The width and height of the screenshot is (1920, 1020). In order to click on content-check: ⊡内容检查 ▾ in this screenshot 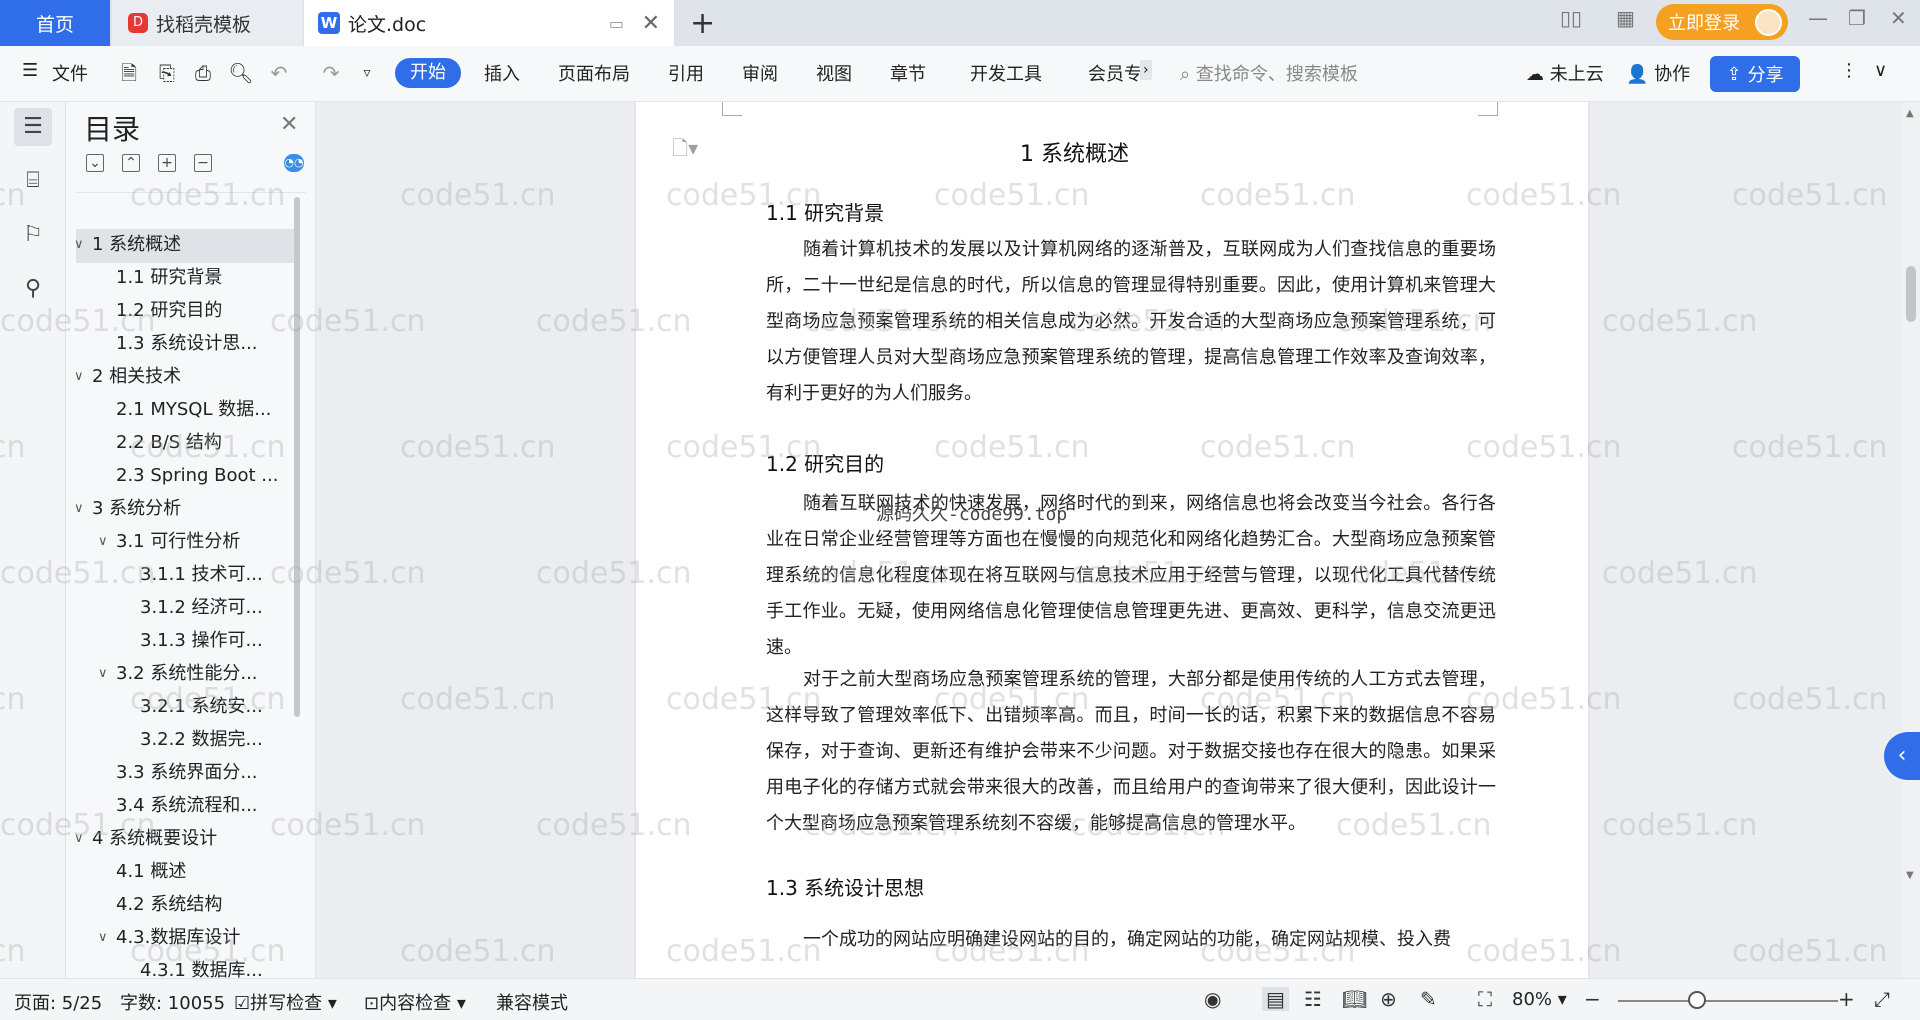, I will do `click(415, 1002)`.